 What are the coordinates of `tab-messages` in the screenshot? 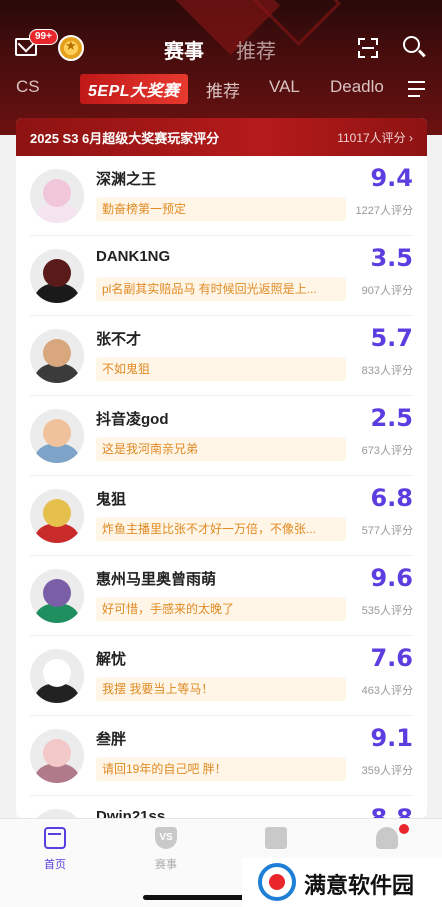 It's located at (276, 838).